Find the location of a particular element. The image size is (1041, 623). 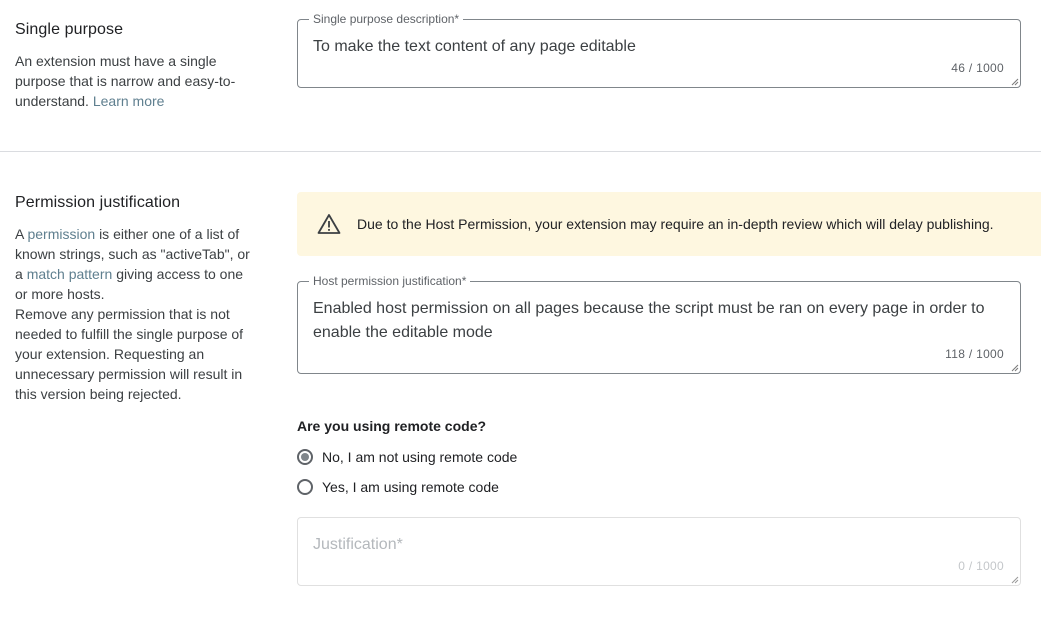

radio-no-remote-code: No, I am not using remote code is located at coordinates (407, 457).